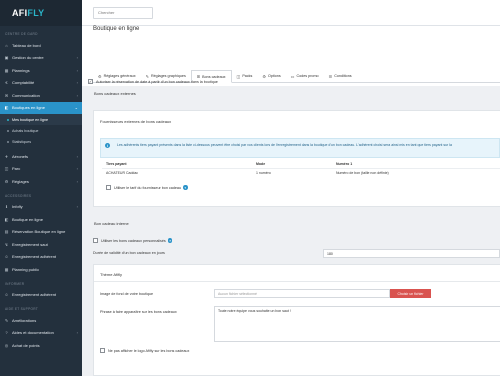  What do you see at coordinates (41, 156) in the screenshot?
I see `sidebar-item-aircraft: ✈ Aéronefs ›` at bounding box center [41, 156].